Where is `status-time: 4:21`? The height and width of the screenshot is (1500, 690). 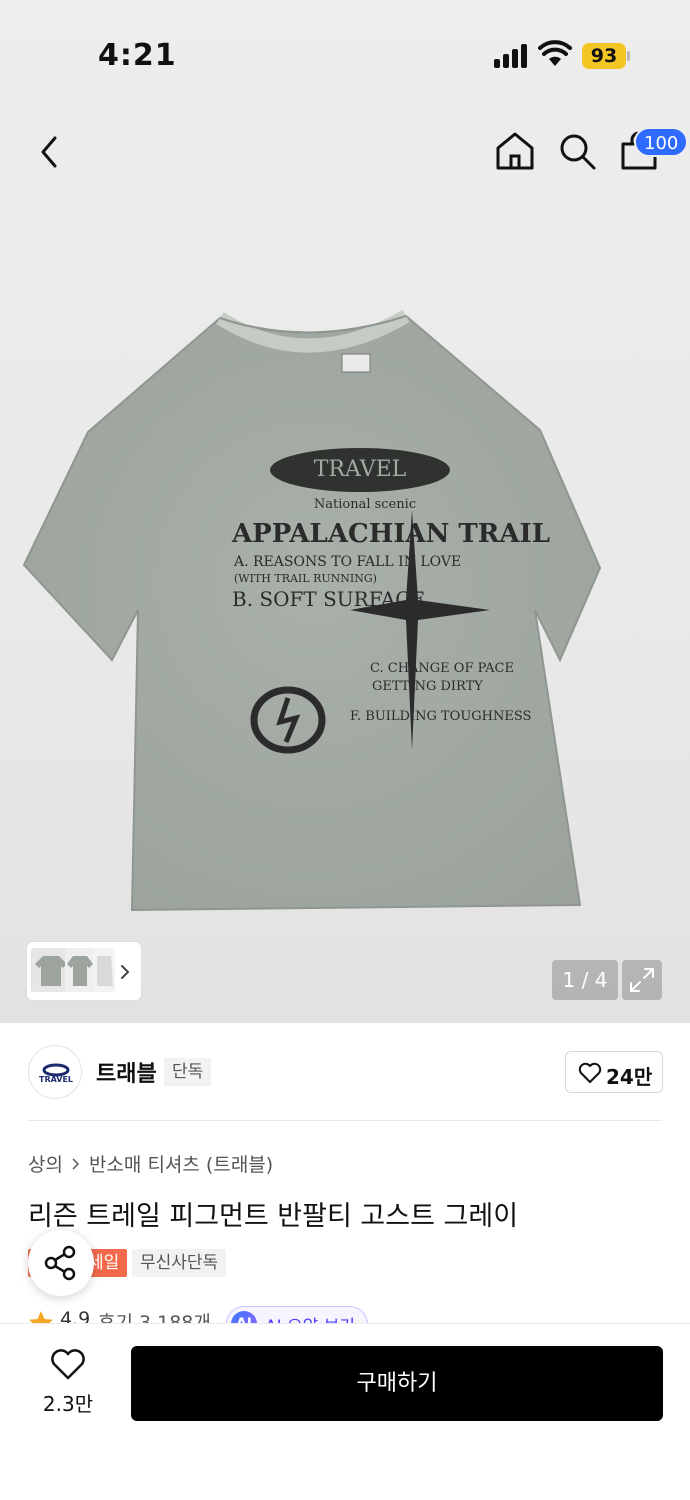 status-time: 4:21 is located at coordinates (137, 55).